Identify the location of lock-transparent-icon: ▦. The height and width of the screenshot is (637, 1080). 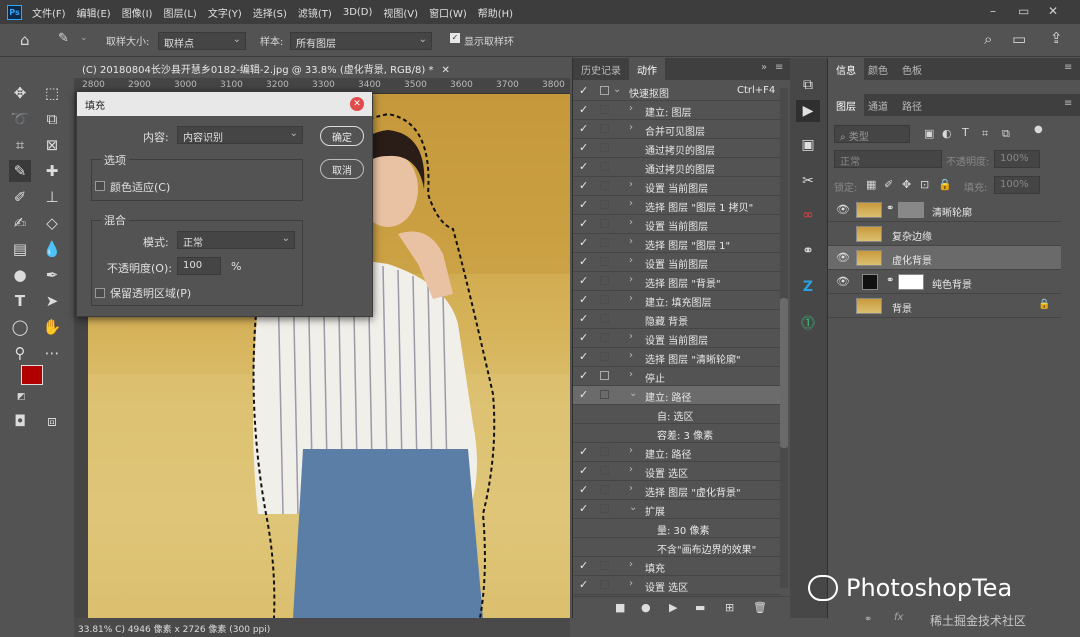
(871, 184).